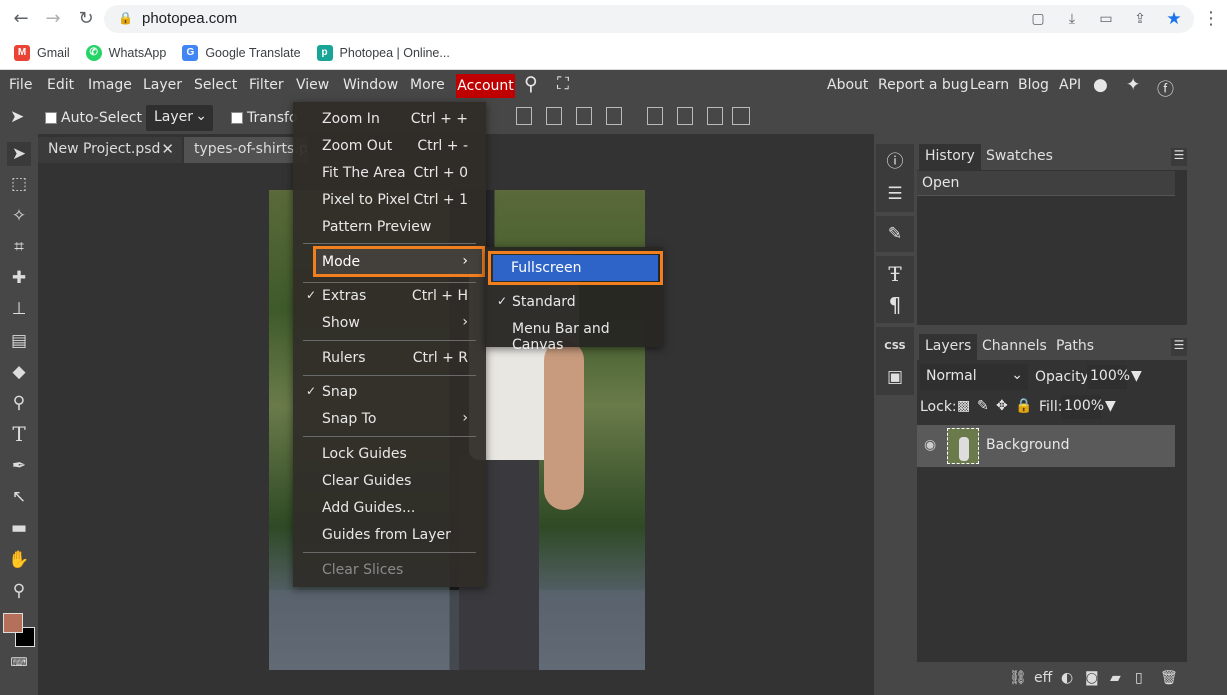  What do you see at coordinates (895, 377) in the screenshot?
I see `image-icon: ▣` at bounding box center [895, 377].